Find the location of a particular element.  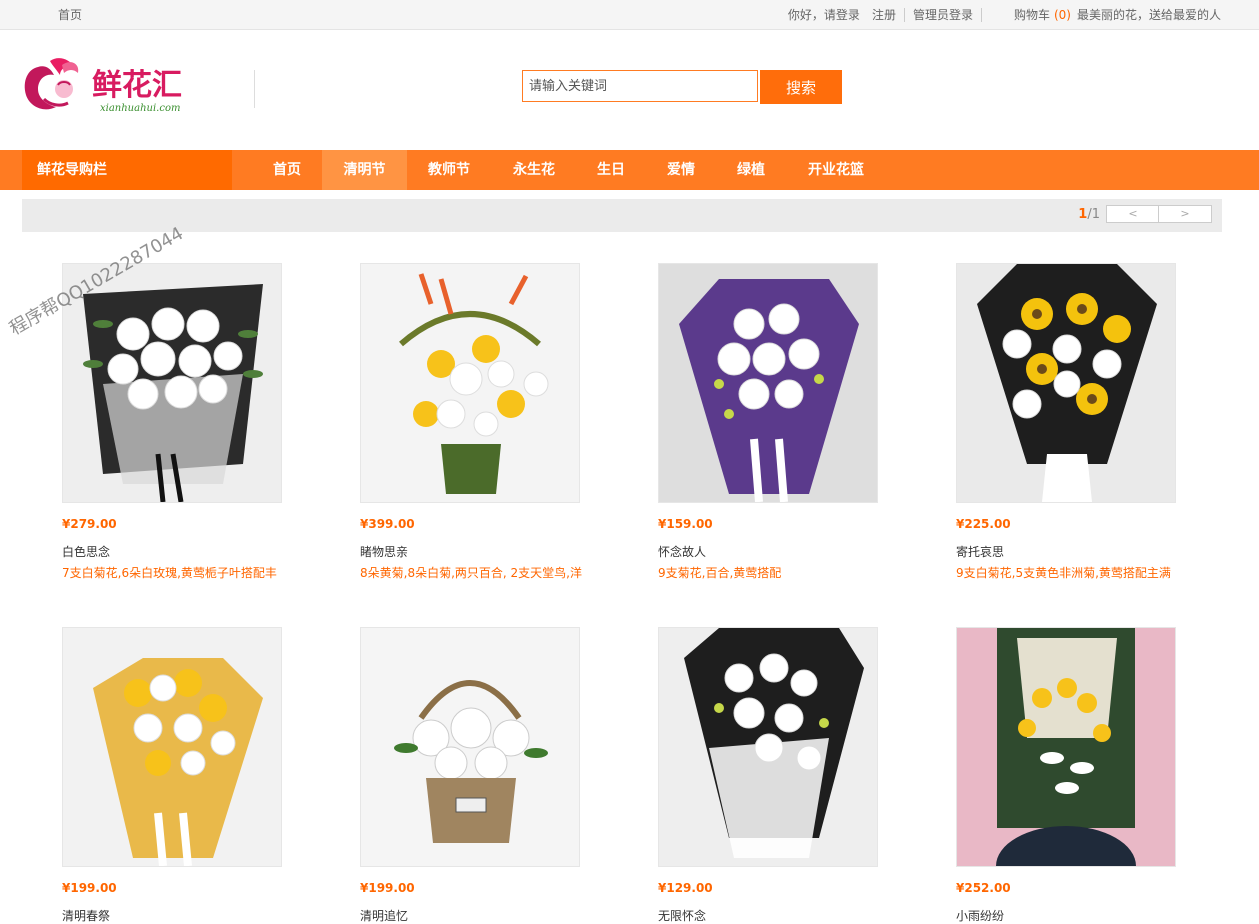

product-card: ¥199.00 清明春祭 is located at coordinates (182, 775).